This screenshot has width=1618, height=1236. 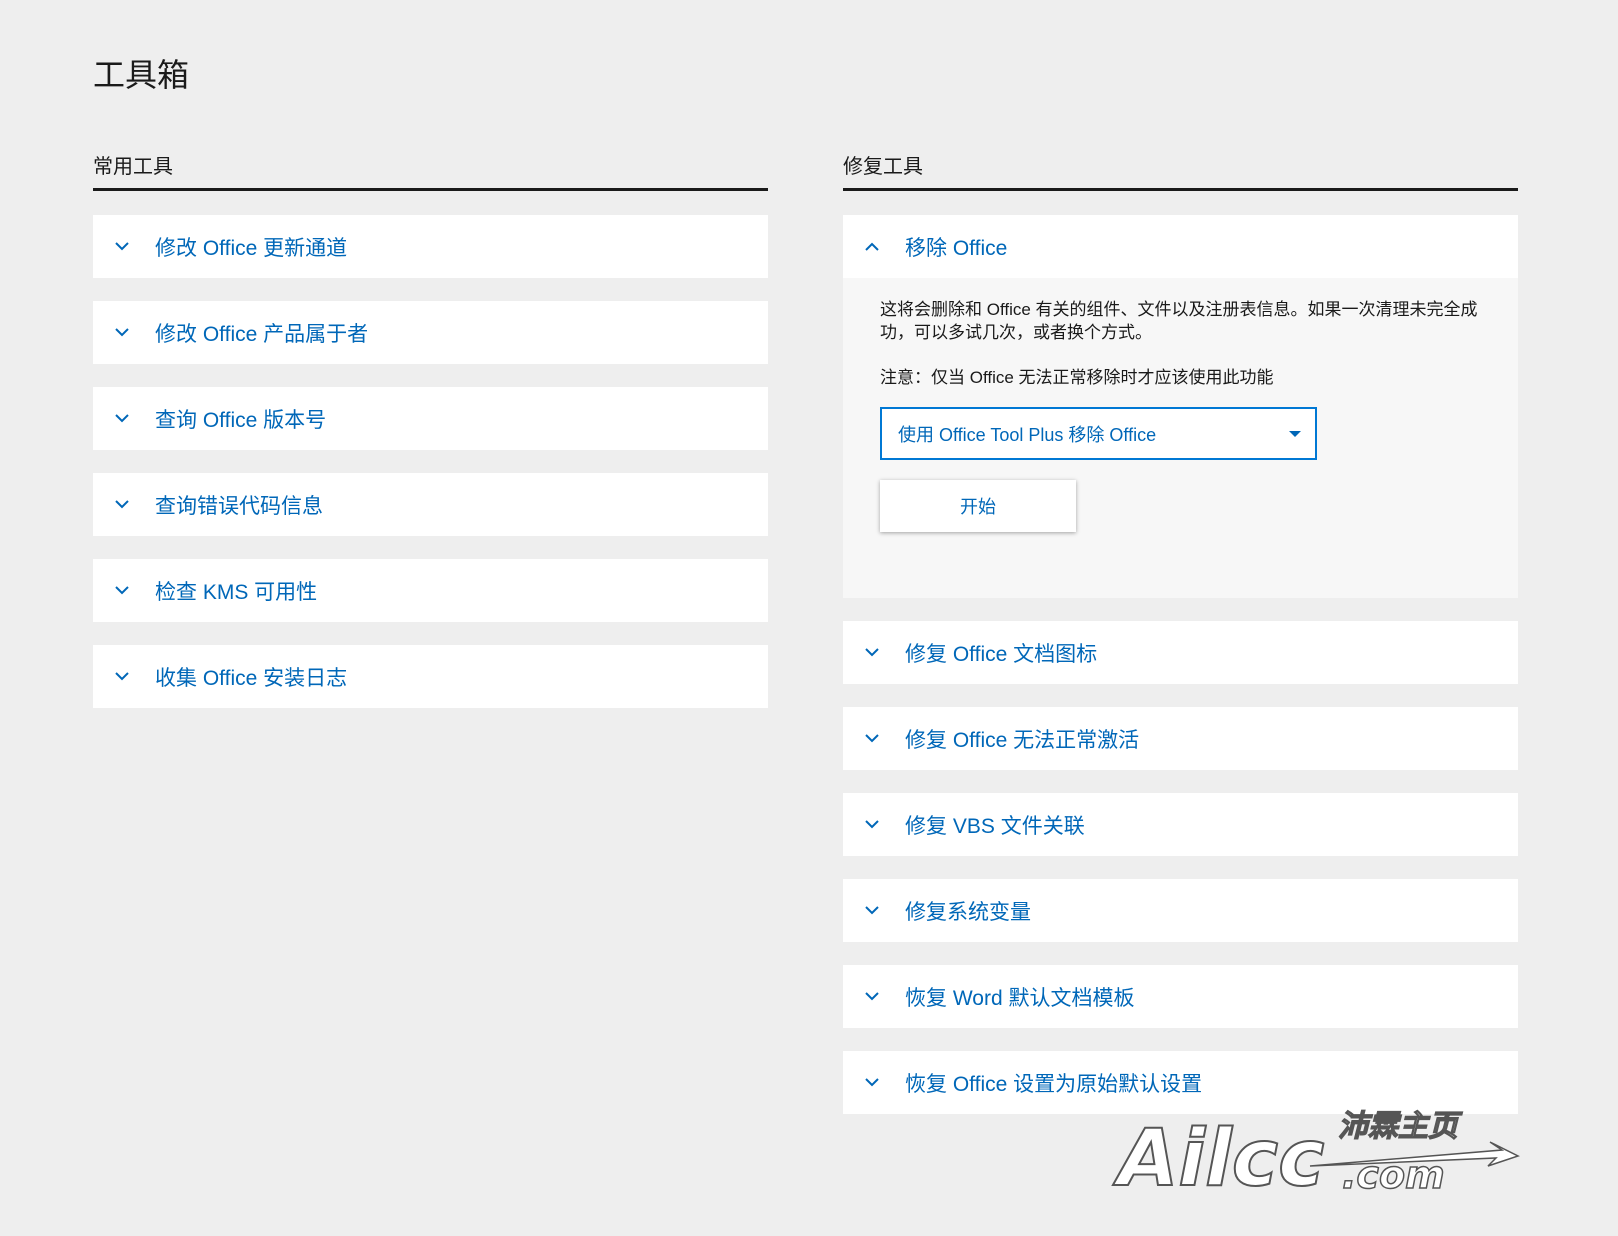 I want to click on card-title: 恢复 Word 默认文档模板, so click(x=1020, y=998).